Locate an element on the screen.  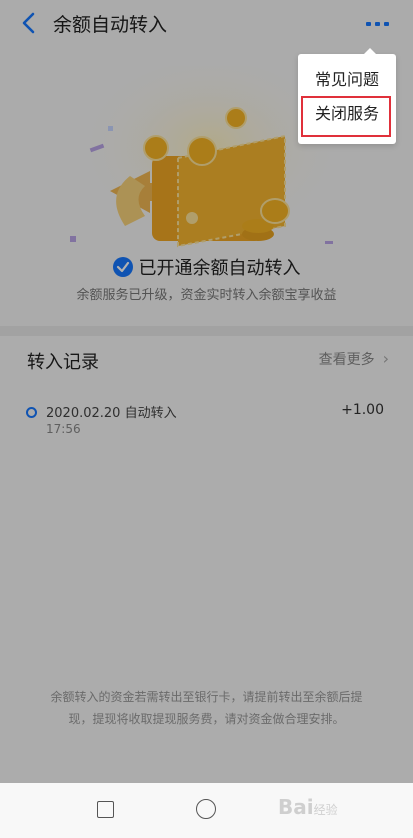
menu-item-faq: 常见问题 is located at coordinates (347, 78).